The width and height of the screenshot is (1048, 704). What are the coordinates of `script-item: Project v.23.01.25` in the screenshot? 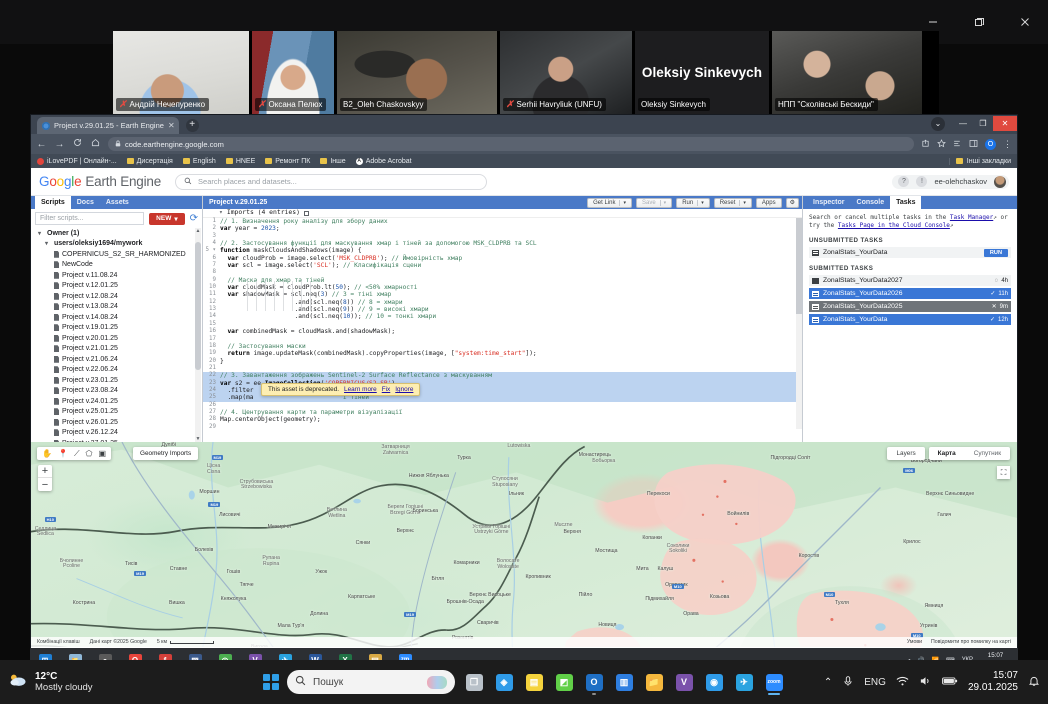 It's located at (116, 380).